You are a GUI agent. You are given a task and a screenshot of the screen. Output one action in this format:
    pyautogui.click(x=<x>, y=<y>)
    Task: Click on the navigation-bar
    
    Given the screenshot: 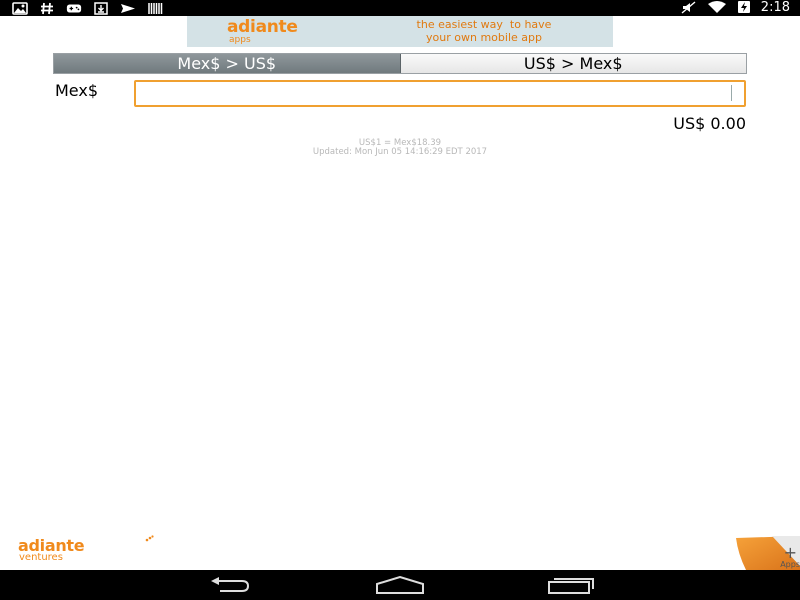 What is the action you would take?
    pyautogui.click(x=400, y=585)
    